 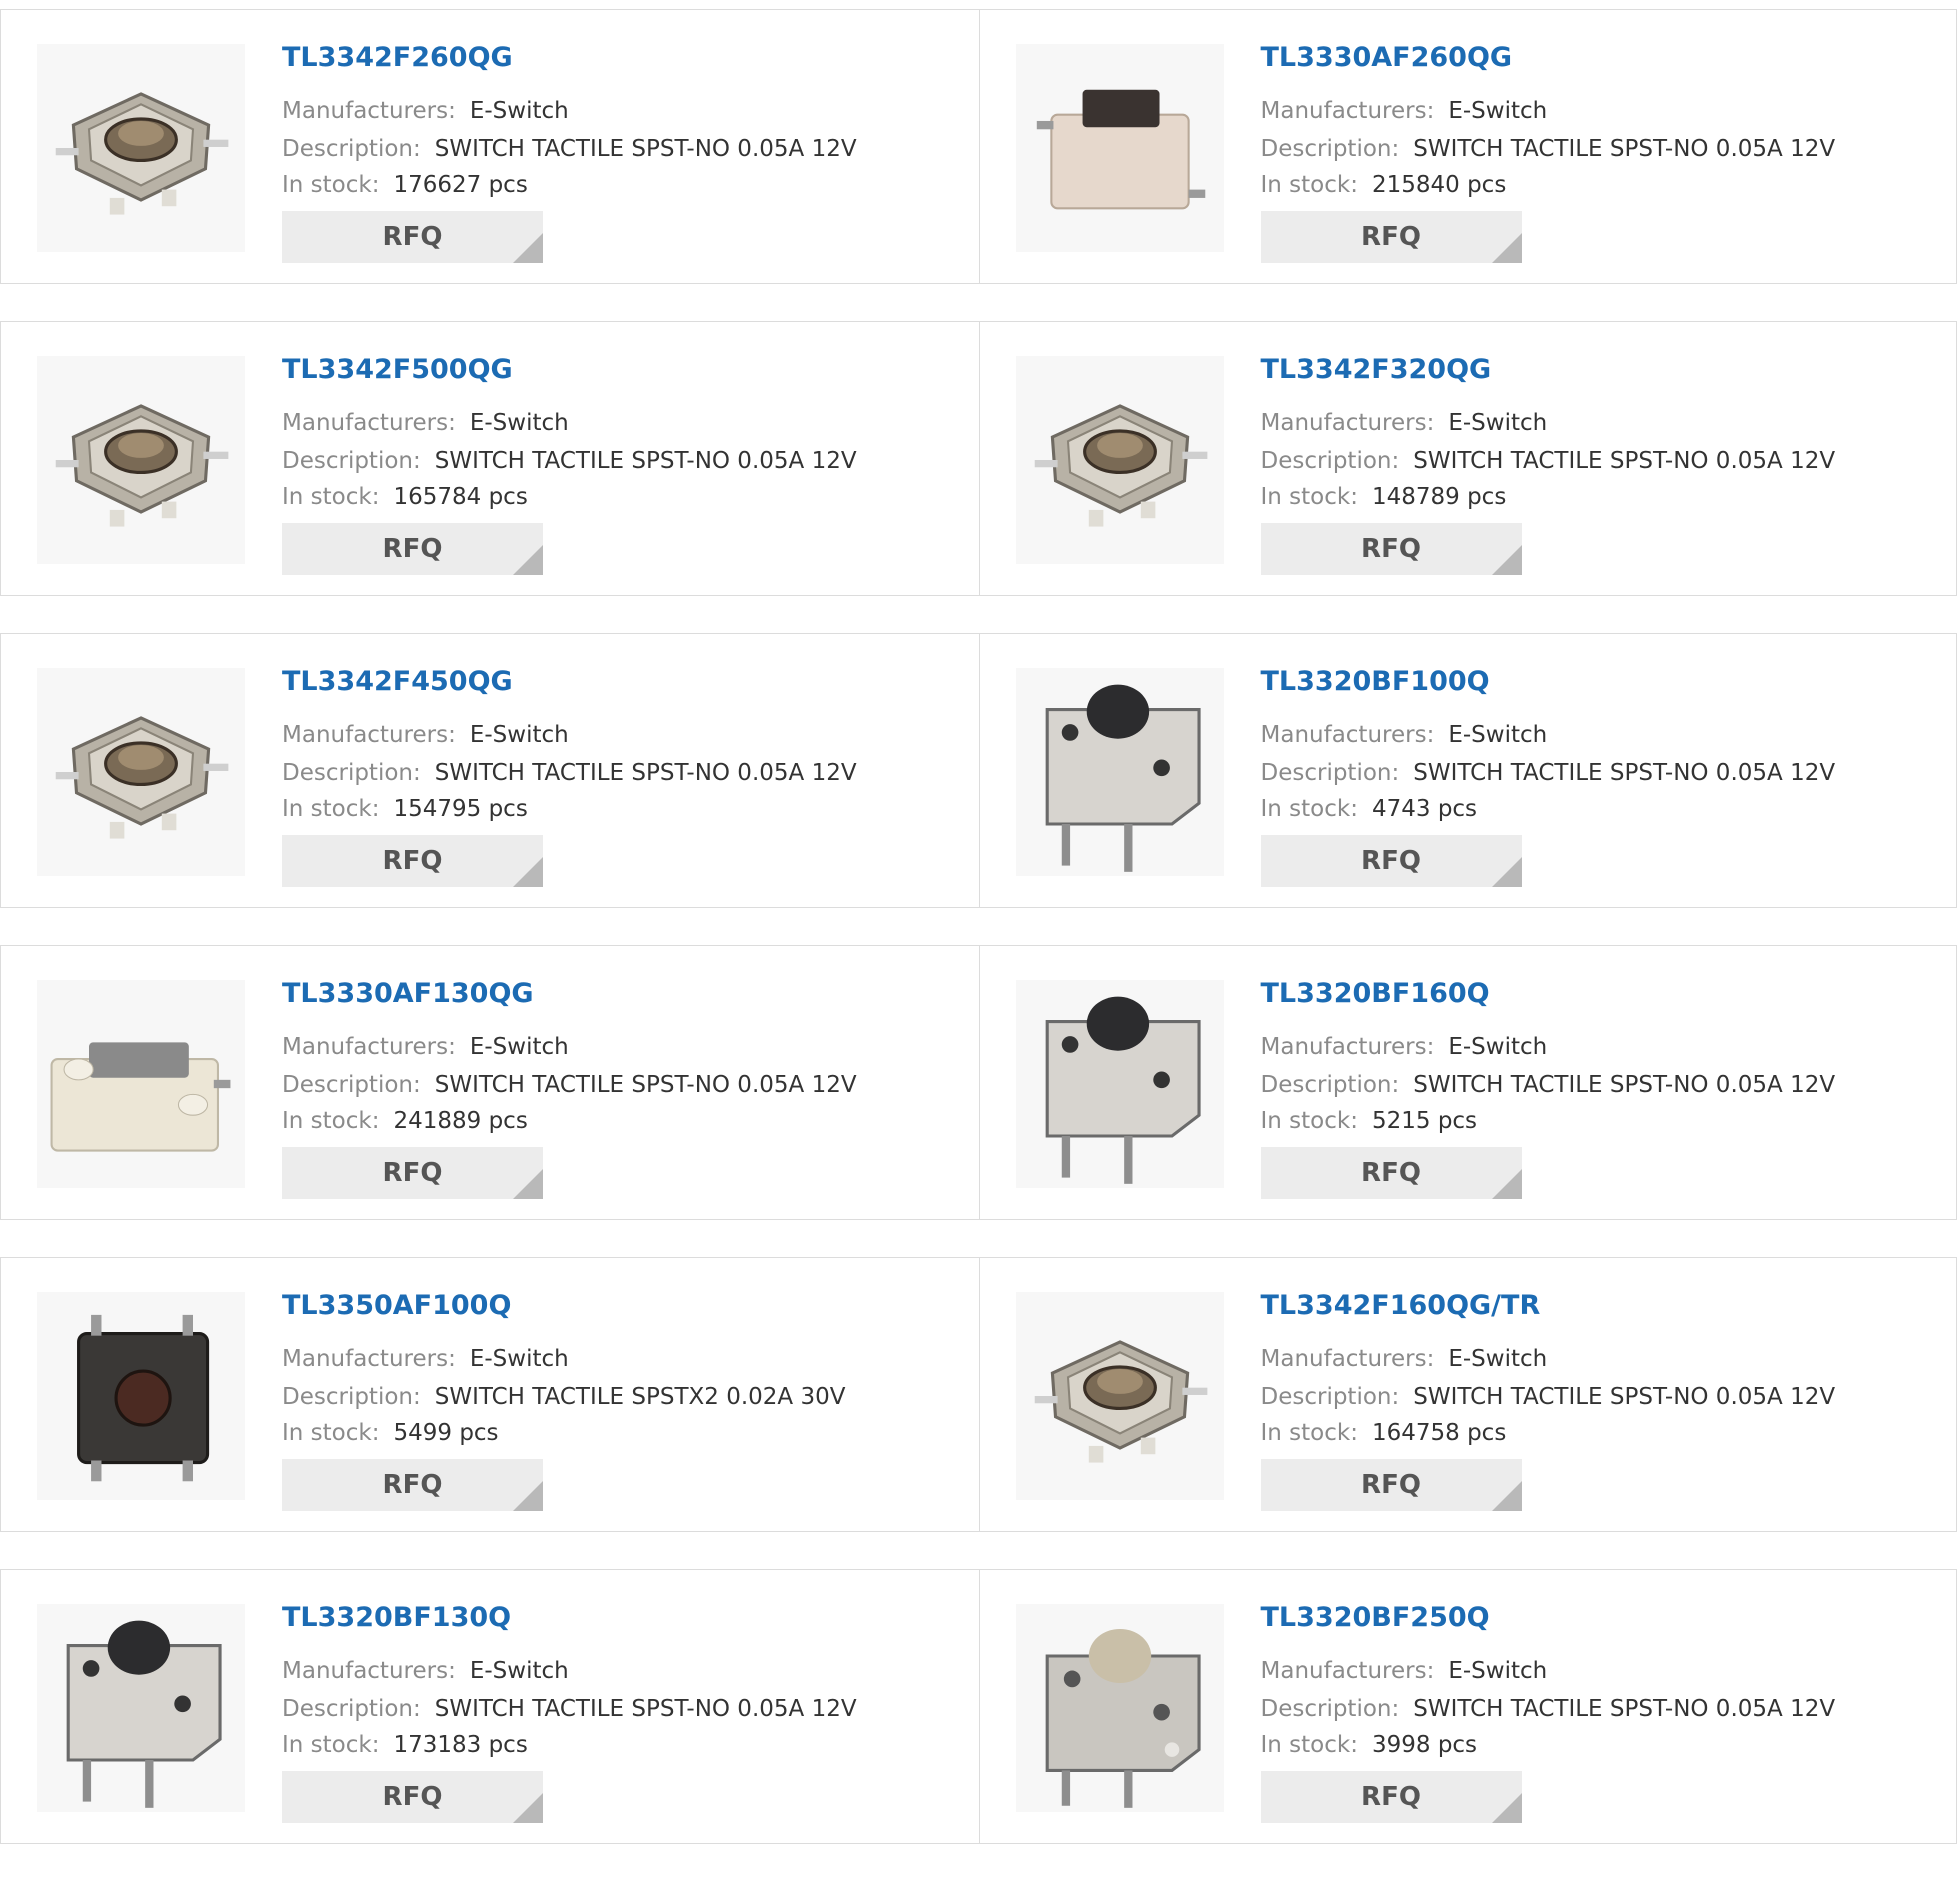 What do you see at coordinates (396, 1617) in the screenshot?
I see `product-part-number-link: TL3320BF130Q` at bounding box center [396, 1617].